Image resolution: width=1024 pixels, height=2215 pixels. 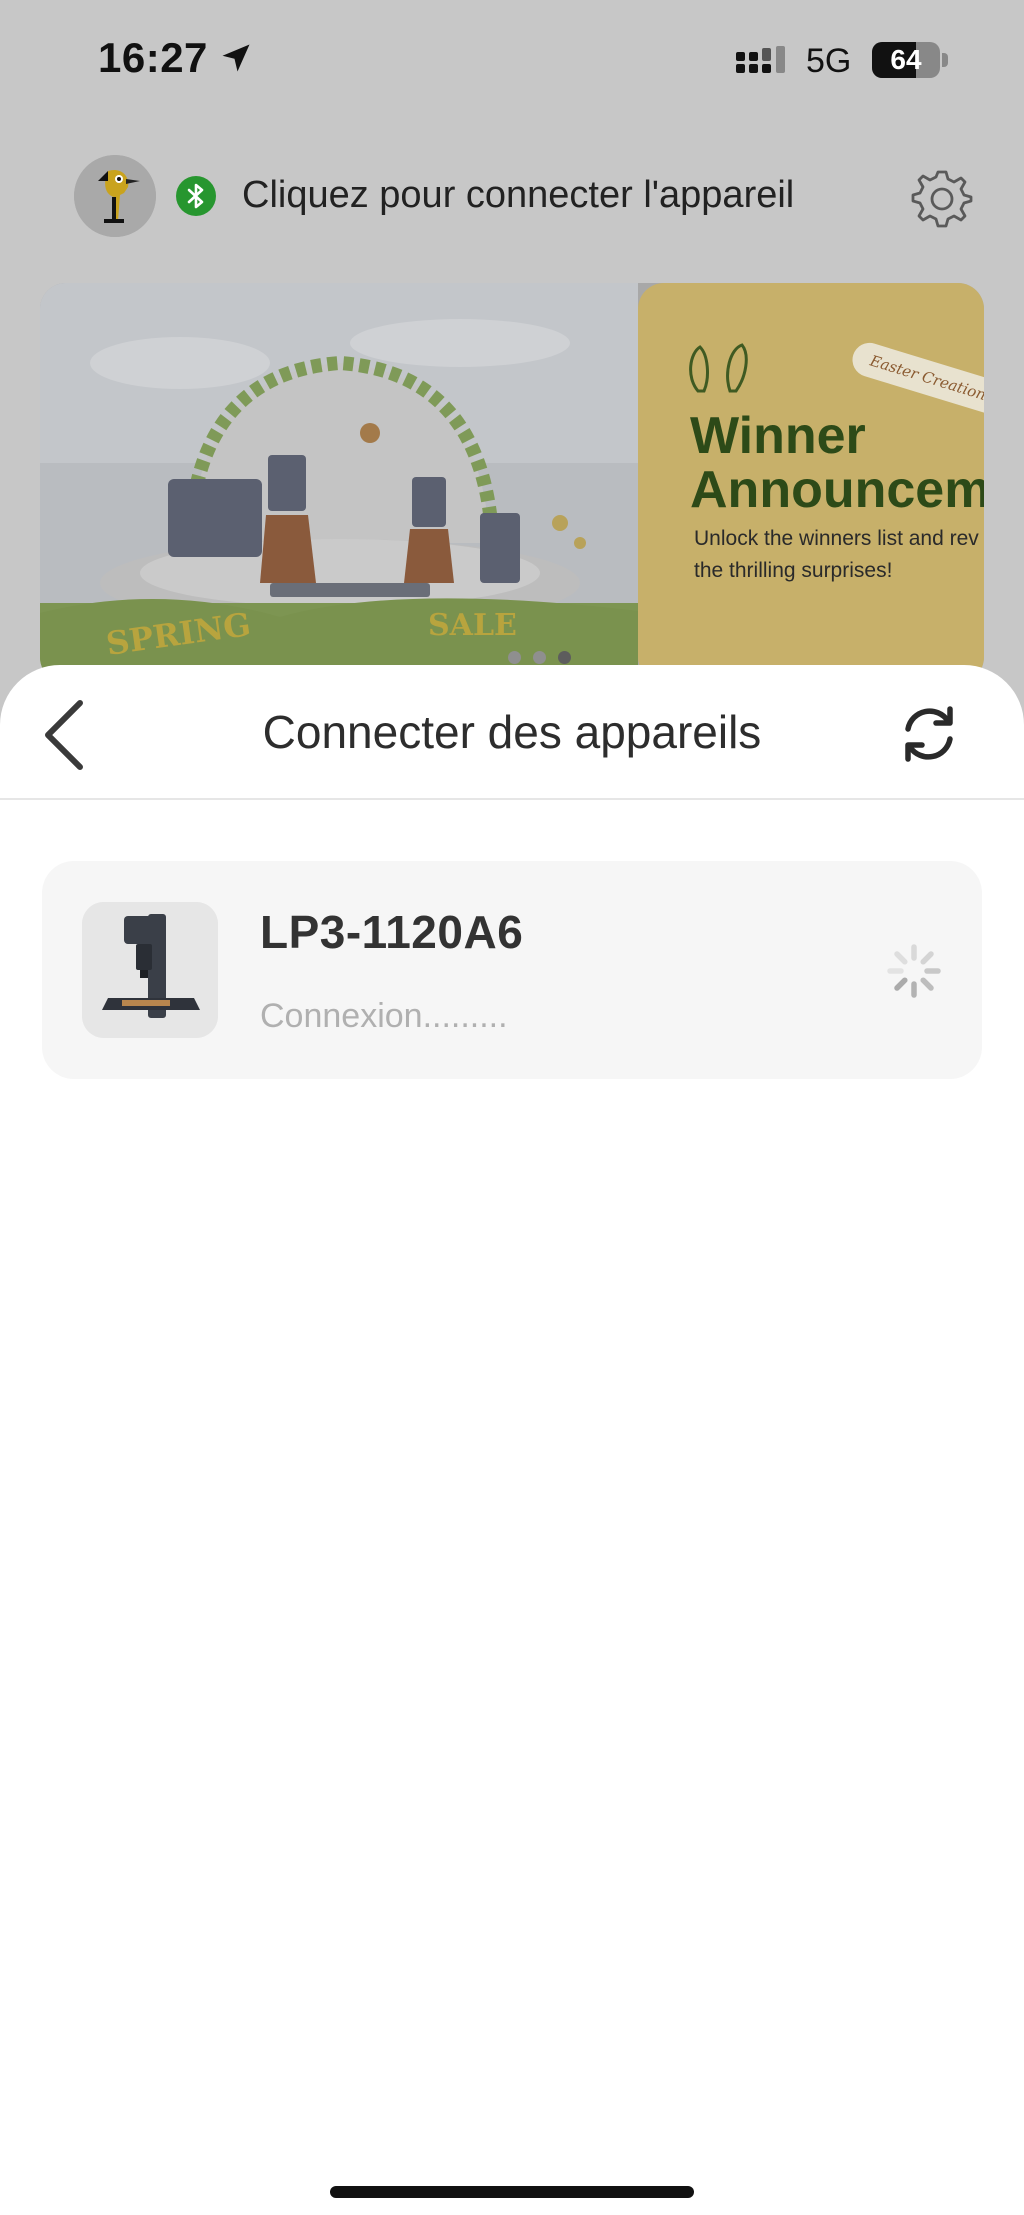 I want to click on laser-engraver-icon, so click(x=150, y=970).